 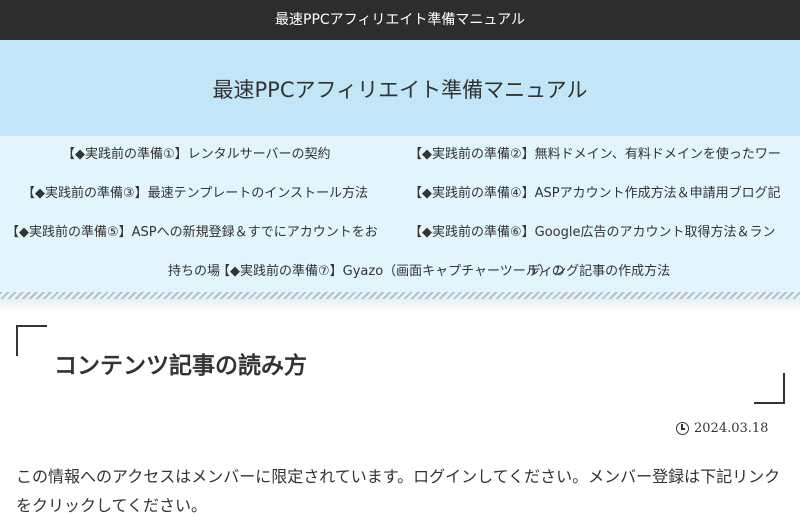 What do you see at coordinates (682, 428) in the screenshot?
I see `clock-icon` at bounding box center [682, 428].